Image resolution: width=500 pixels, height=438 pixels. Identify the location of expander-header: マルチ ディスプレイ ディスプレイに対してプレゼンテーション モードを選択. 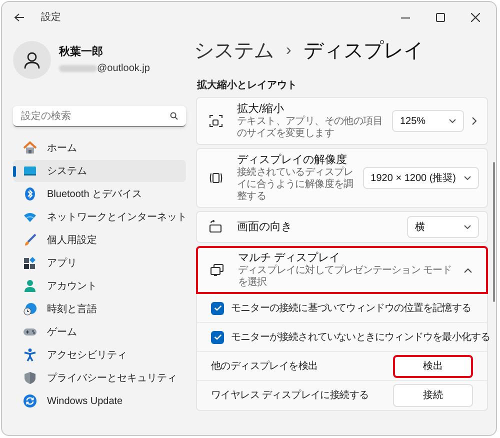
(342, 270).